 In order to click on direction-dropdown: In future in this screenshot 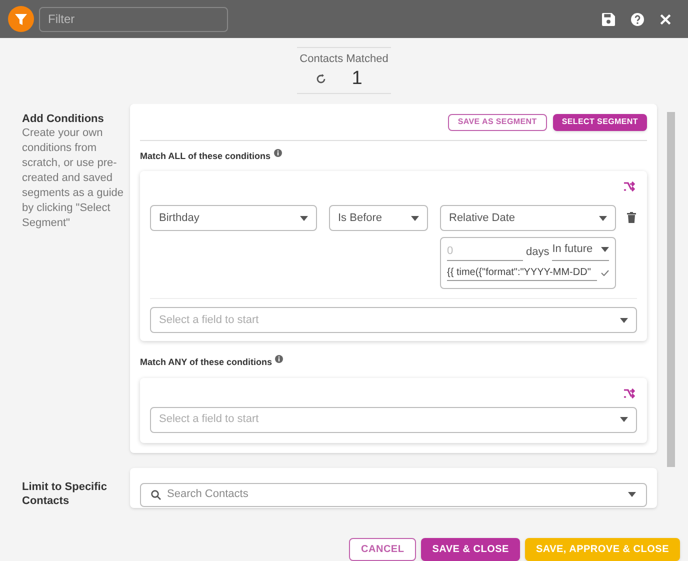, I will do `click(580, 250)`.